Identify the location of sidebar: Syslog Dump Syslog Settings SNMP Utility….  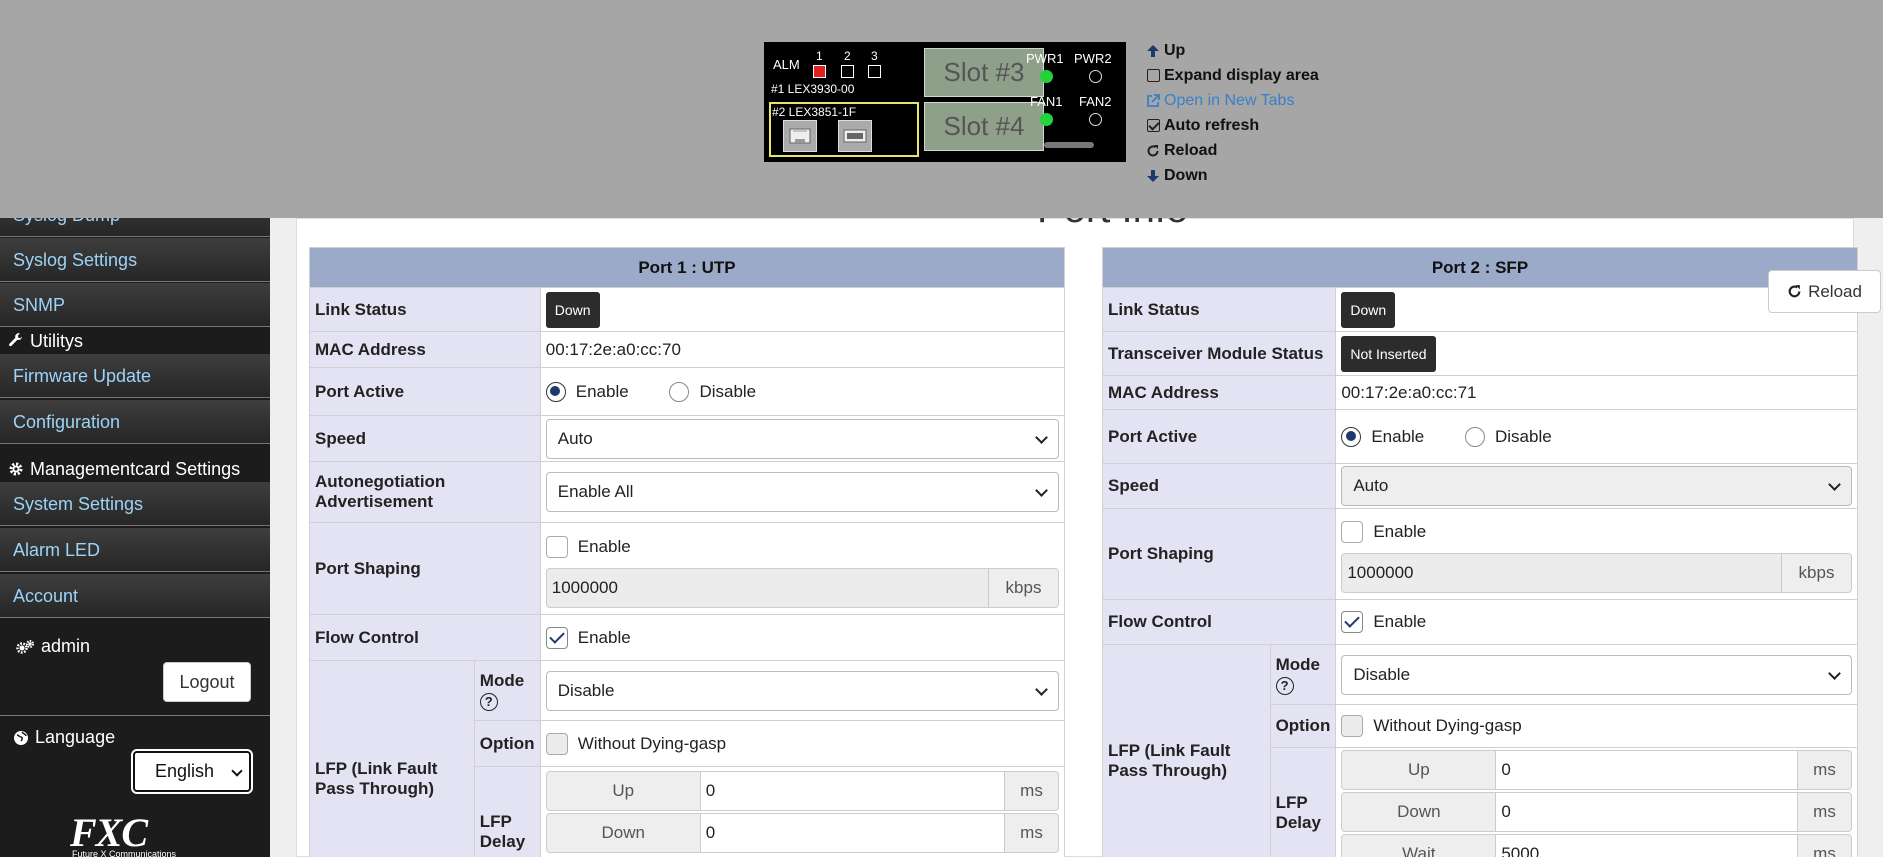
(135, 537).